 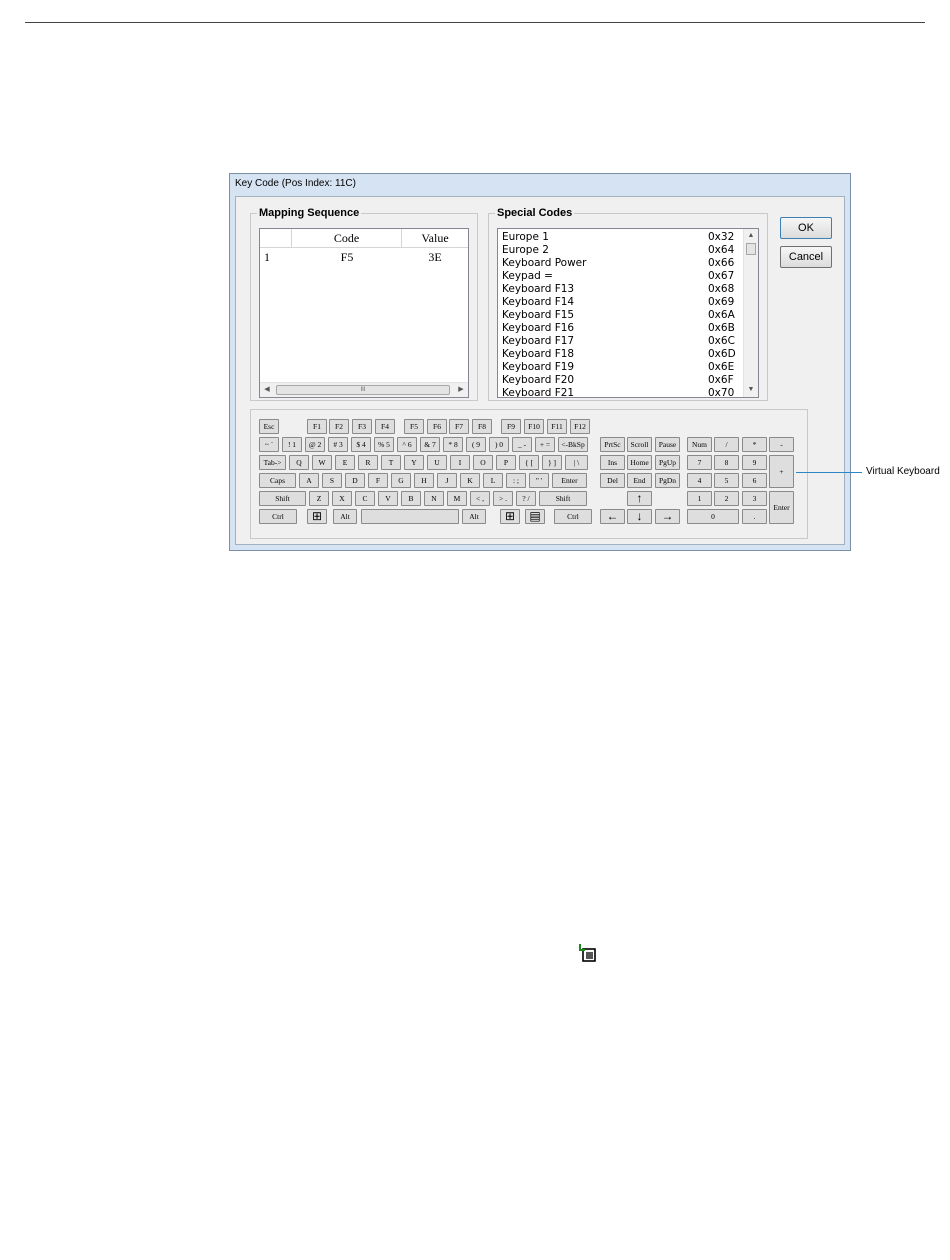 What do you see at coordinates (457, 498) in the screenshot?
I see `key-shift-row: M` at bounding box center [457, 498].